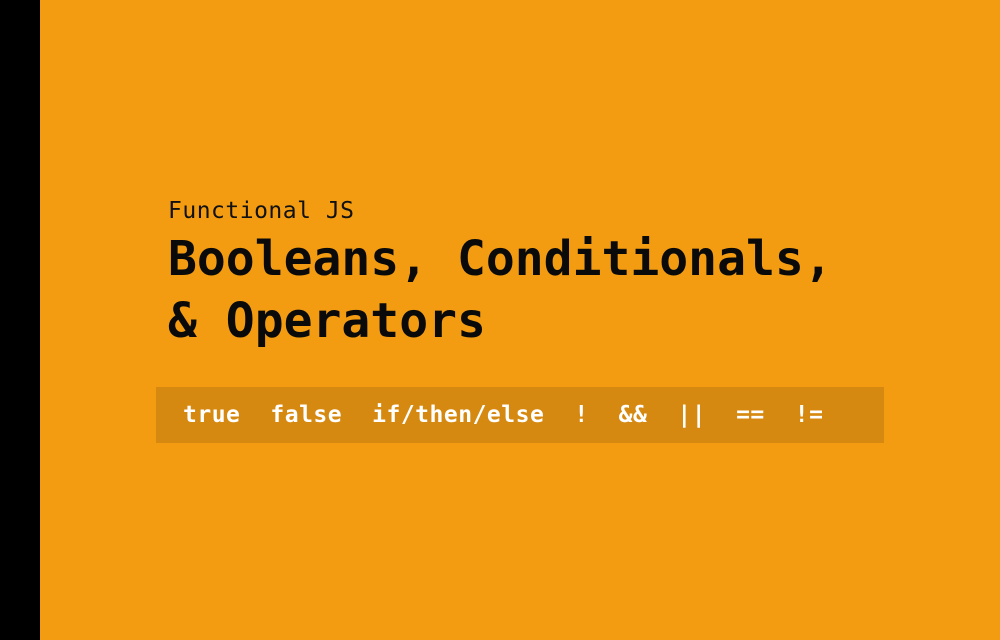 This screenshot has height=640, width=1000. What do you see at coordinates (458, 415) in the screenshot?
I see `keyword-if-then-else: if/then/else` at bounding box center [458, 415].